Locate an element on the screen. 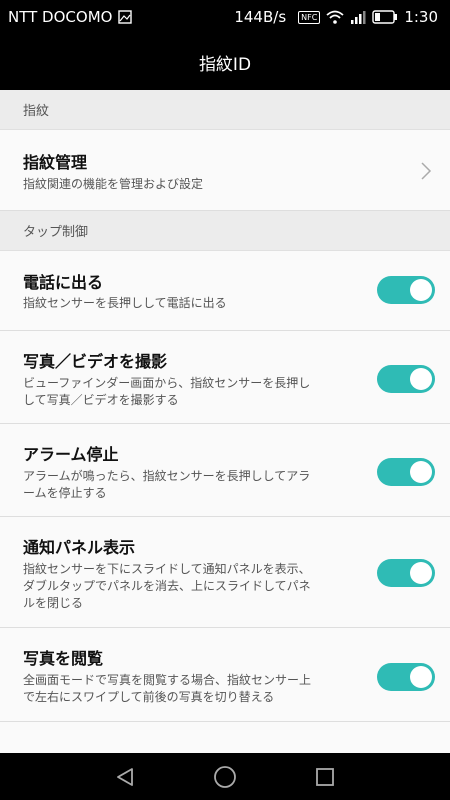  network-speed: 144B/s is located at coordinates (260, 17).